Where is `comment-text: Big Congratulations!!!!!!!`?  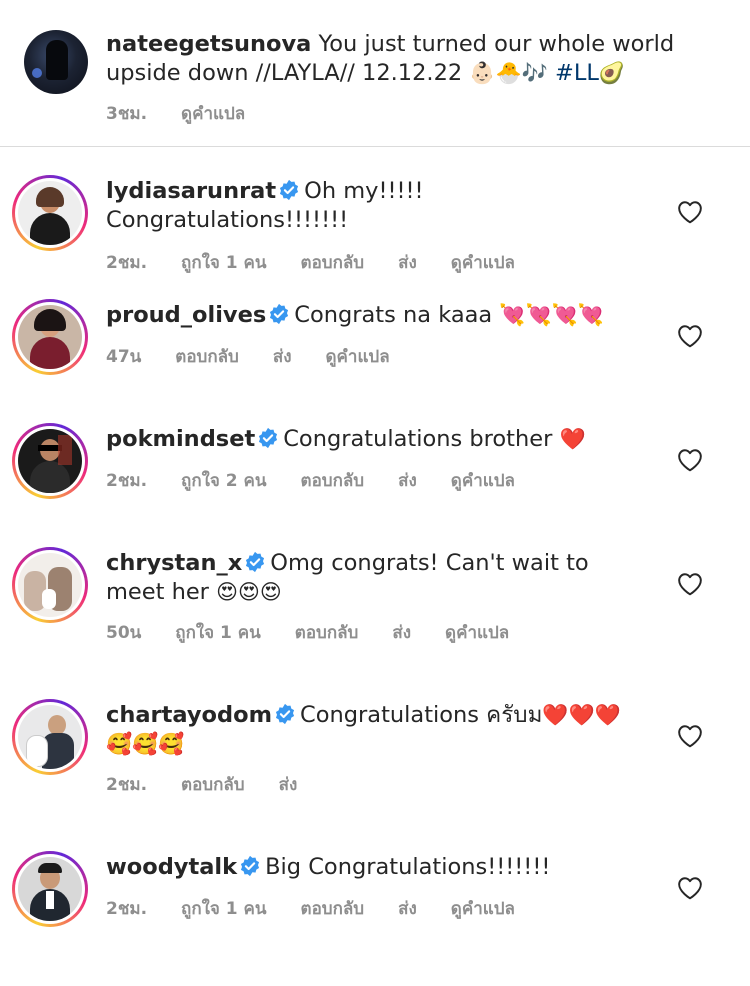
comment-text: Big Congratulations!!!!!!! is located at coordinates (408, 867).